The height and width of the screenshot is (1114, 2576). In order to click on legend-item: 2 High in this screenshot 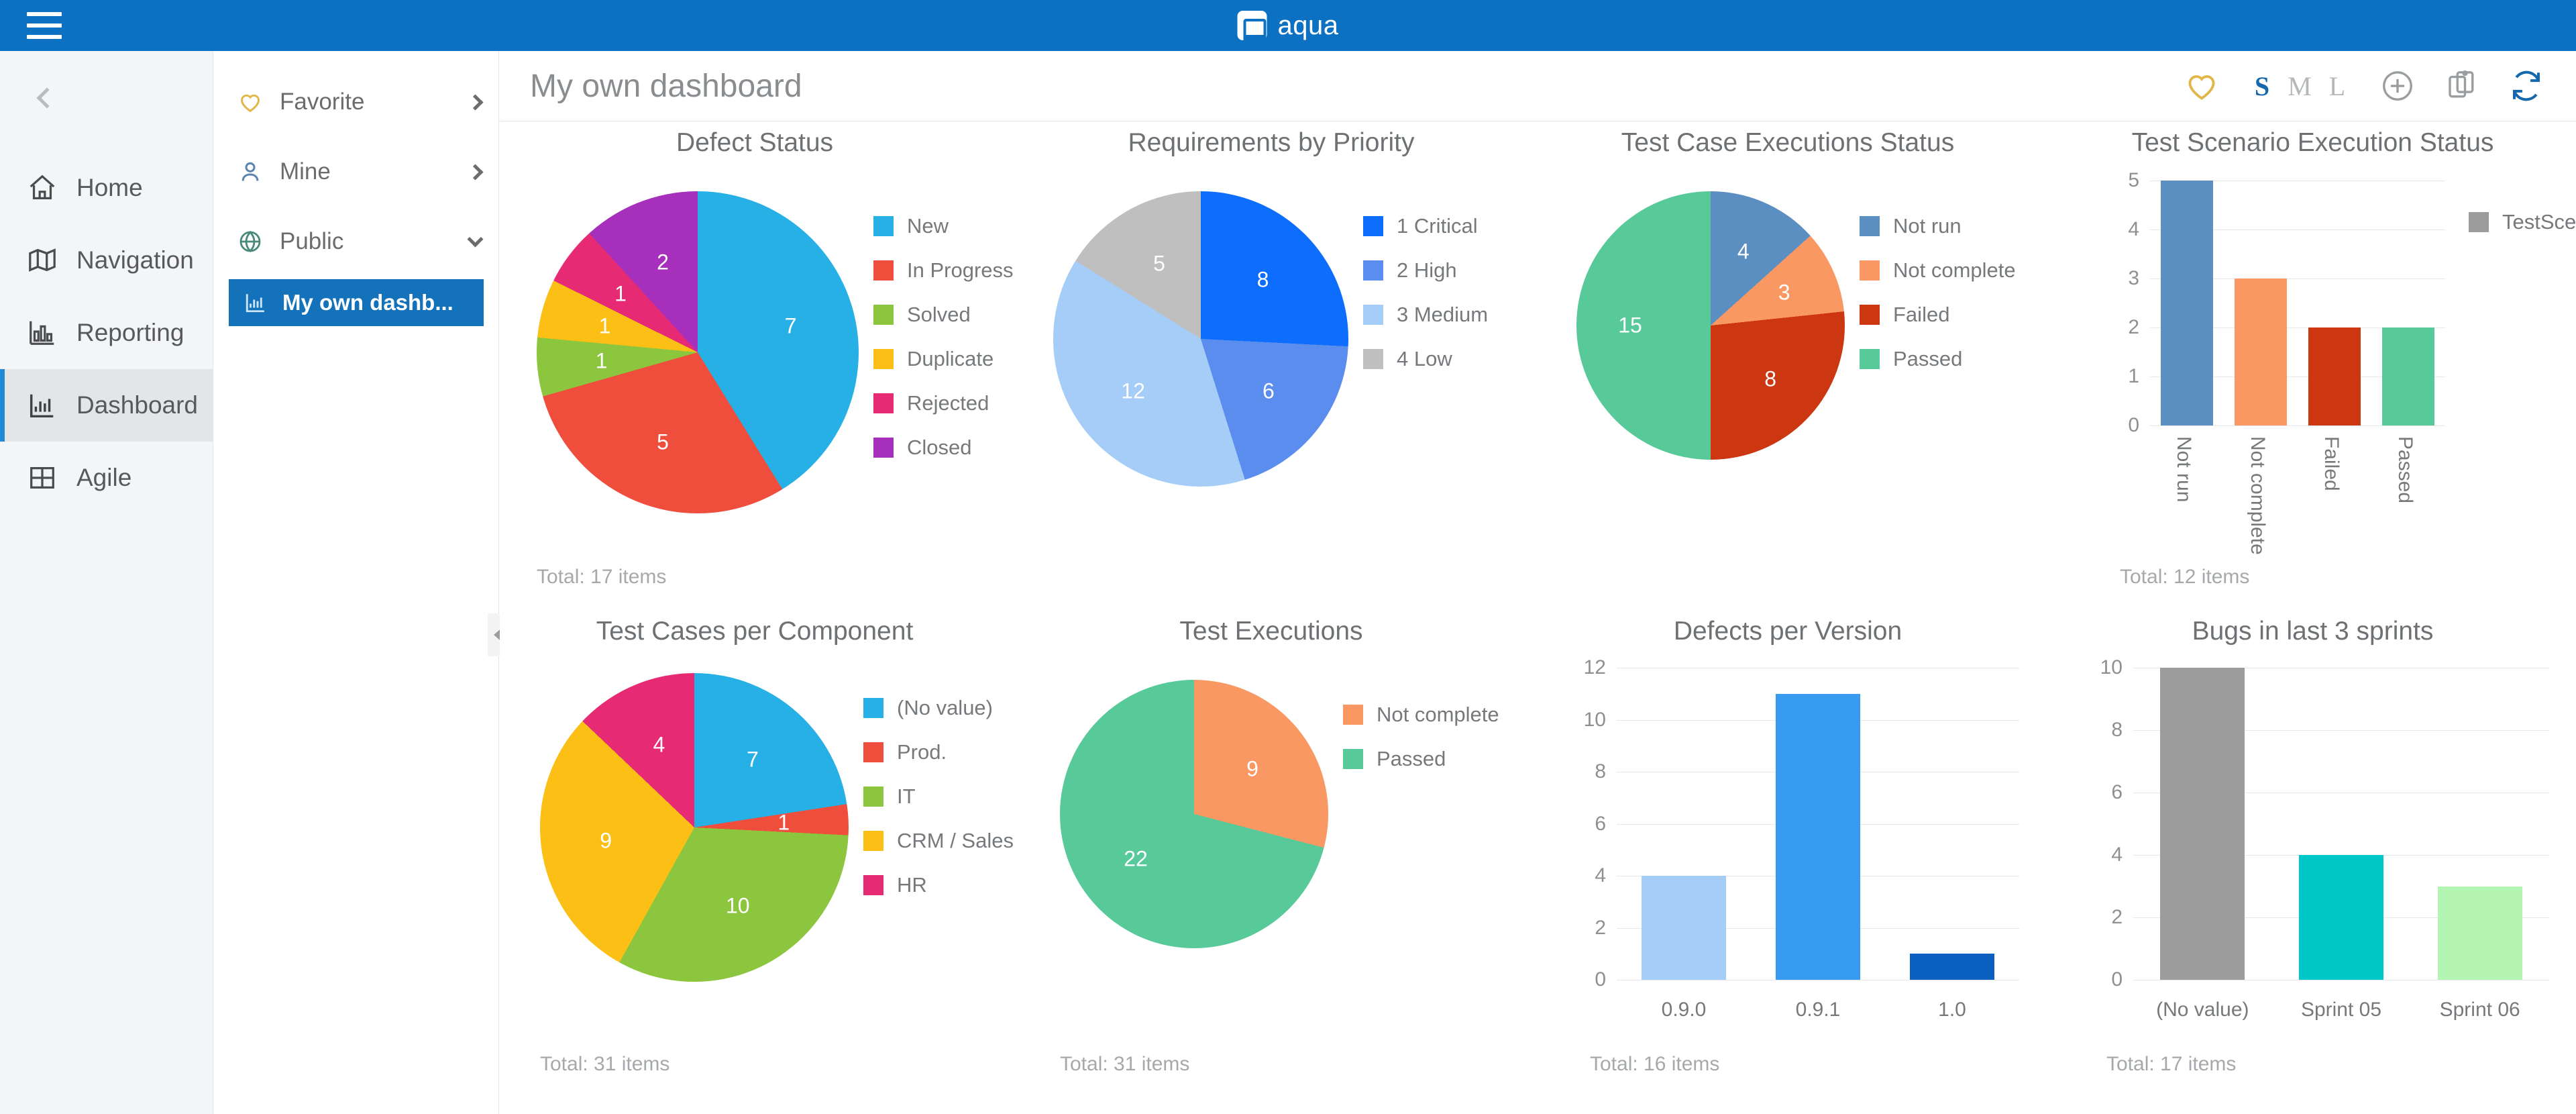, I will do `click(1425, 270)`.